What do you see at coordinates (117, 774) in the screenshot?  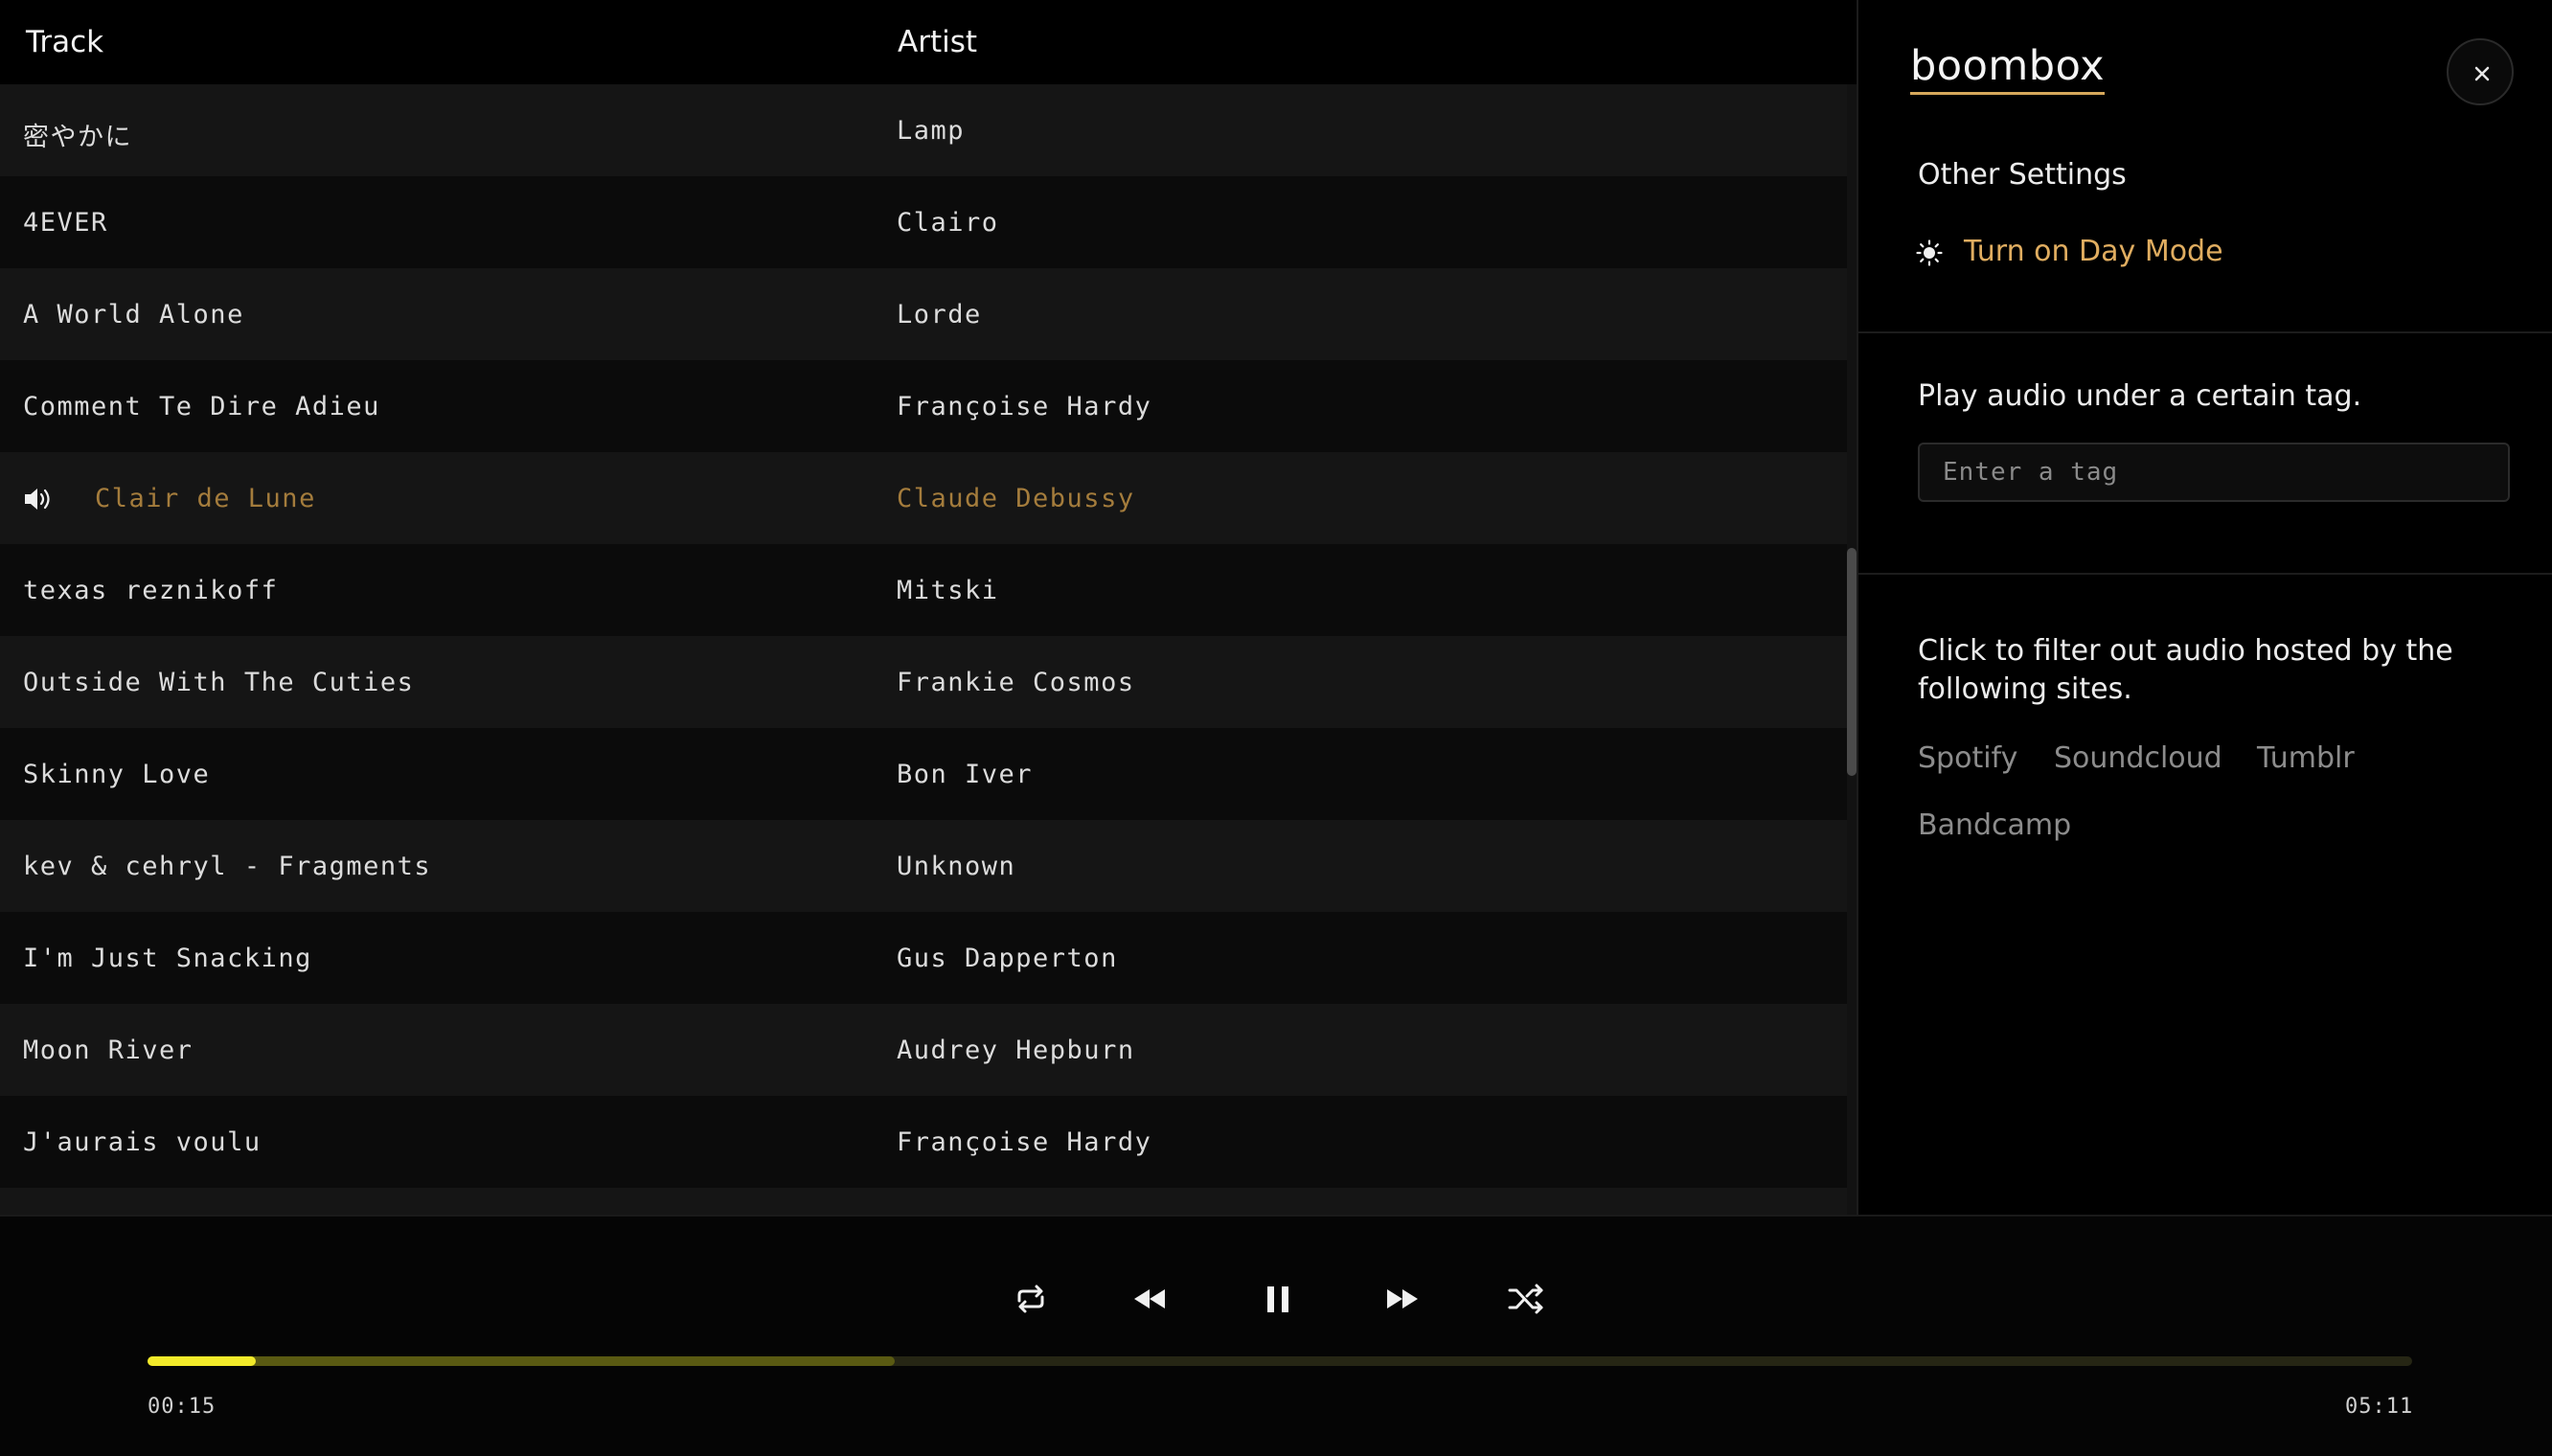 I see `track-title: Skinny Love` at bounding box center [117, 774].